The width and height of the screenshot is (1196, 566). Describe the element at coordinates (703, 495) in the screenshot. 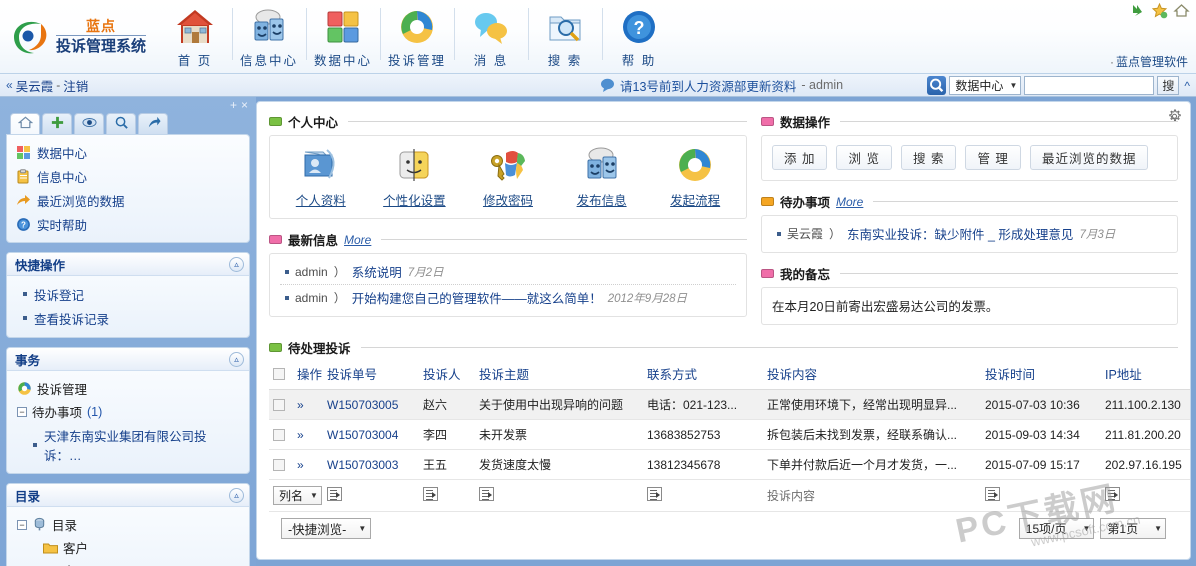

I see `filter-contact-cell` at that location.